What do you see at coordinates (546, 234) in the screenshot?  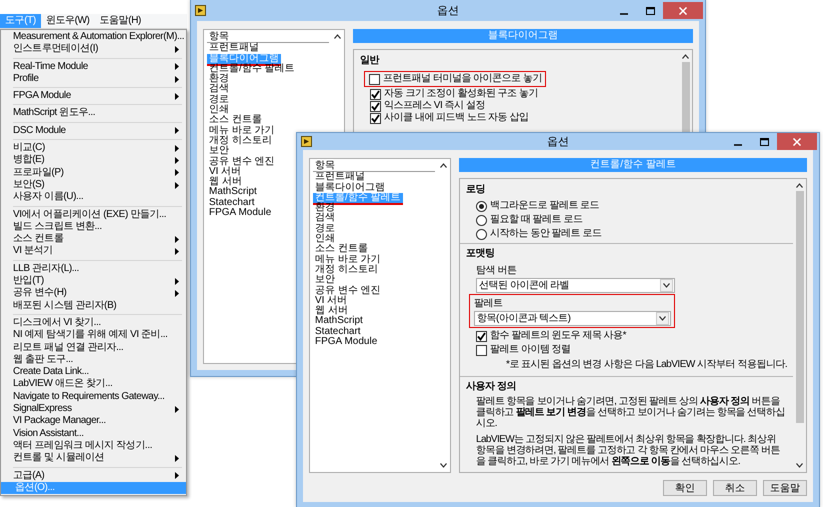 I see `radio-label: 시작하는 동안 팔레트 로드` at bounding box center [546, 234].